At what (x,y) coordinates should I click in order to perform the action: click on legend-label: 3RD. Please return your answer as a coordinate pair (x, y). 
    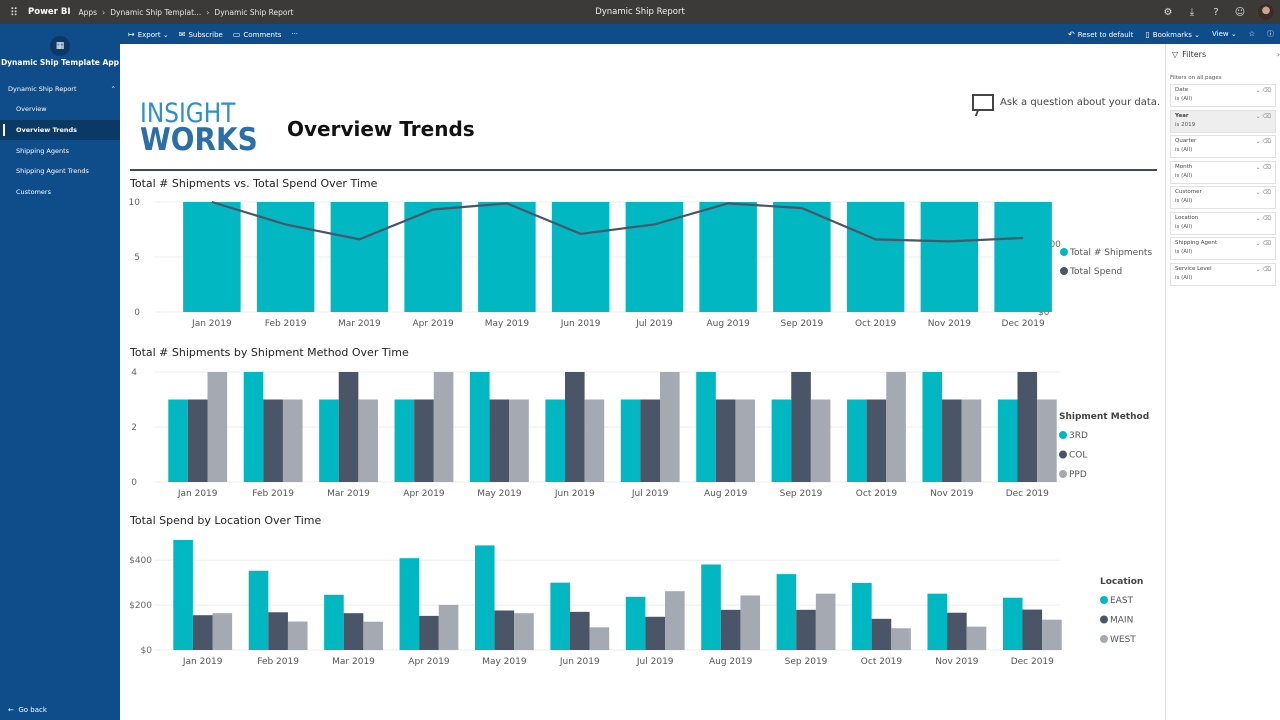
    Looking at the image, I should click on (1078, 436).